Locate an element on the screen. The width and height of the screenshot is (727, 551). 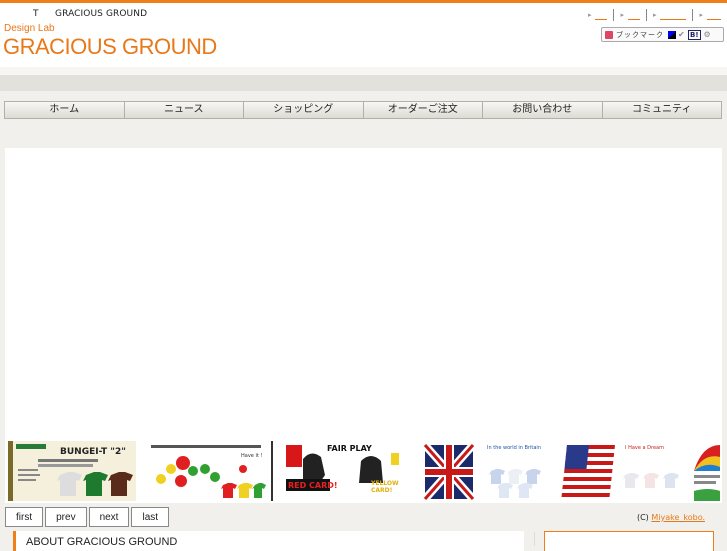
photo-credit: (C) Miyake_kobo. is located at coordinates (671, 517).